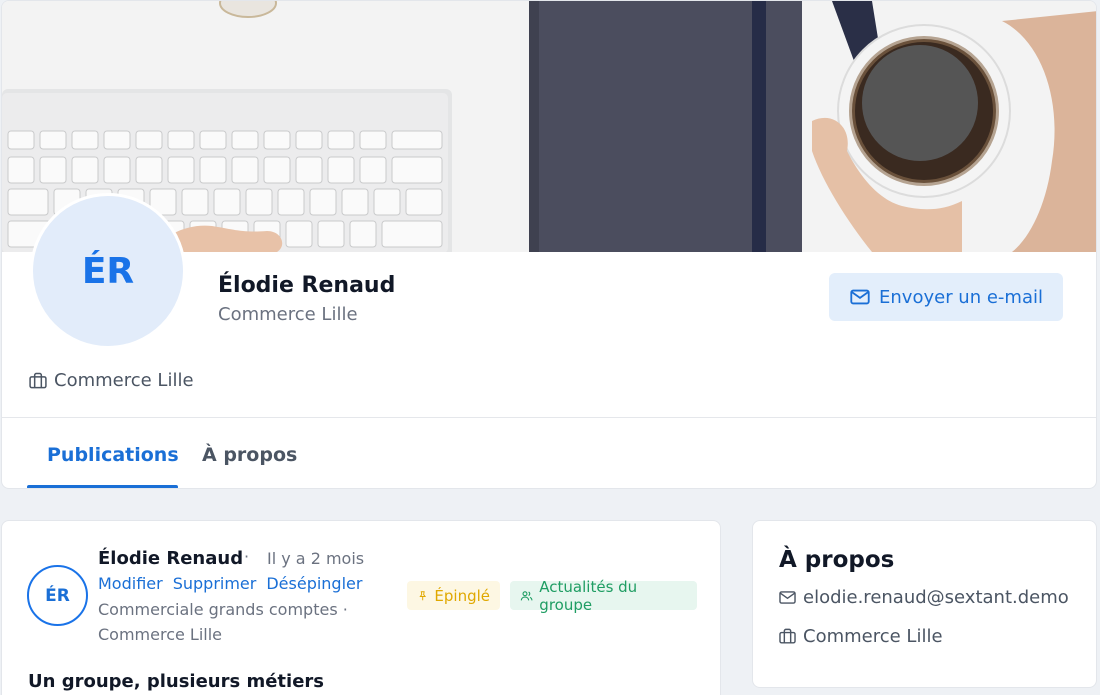 The width and height of the screenshot is (1100, 695). I want to click on about-organization-row: Commerce Lille, so click(860, 636).